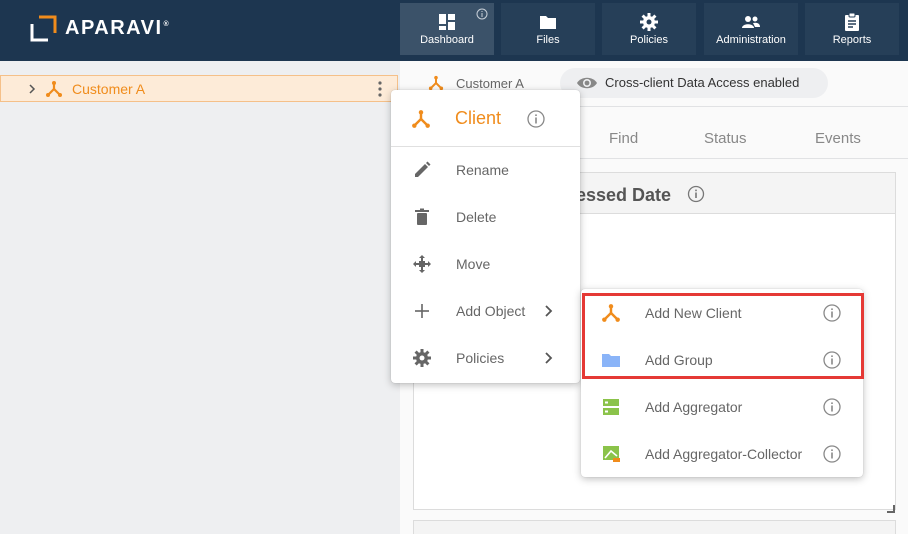  I want to click on submenu-item-label: Add New Client, so click(693, 313).